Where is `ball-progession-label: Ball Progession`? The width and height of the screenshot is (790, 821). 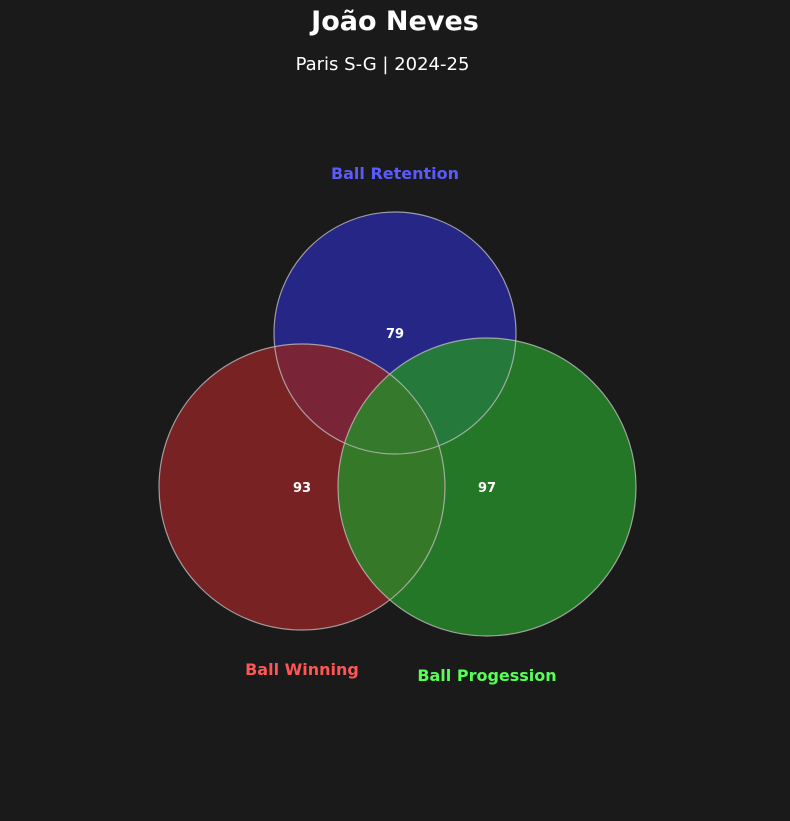 ball-progession-label: Ball Progession is located at coordinates (486, 675).